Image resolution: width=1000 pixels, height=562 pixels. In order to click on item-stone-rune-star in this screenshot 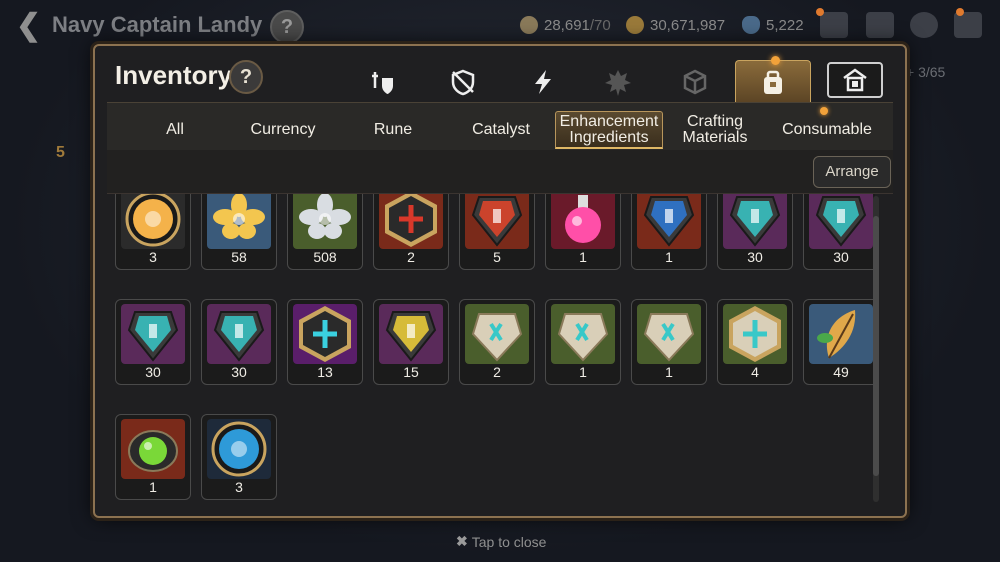, I will do `click(755, 334)`.